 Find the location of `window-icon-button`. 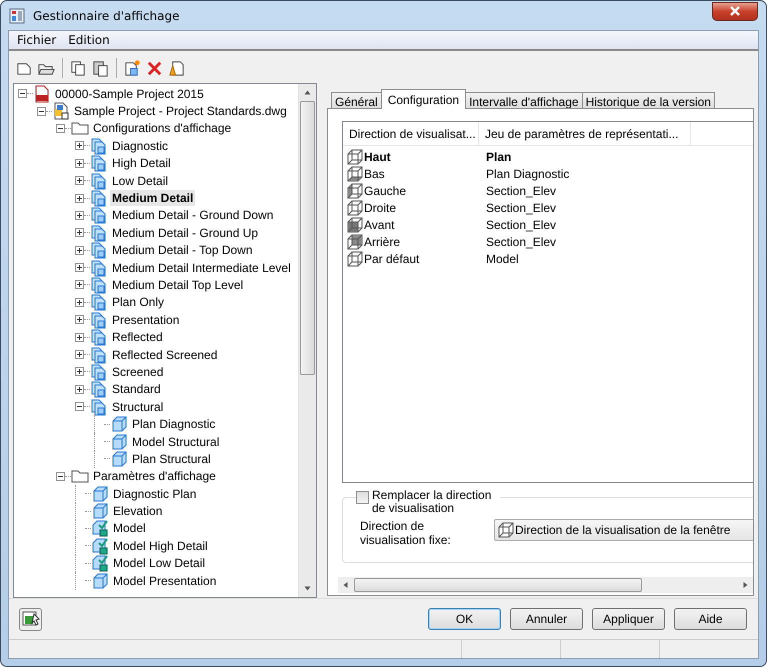

window-icon-button is located at coordinates (30, 619).